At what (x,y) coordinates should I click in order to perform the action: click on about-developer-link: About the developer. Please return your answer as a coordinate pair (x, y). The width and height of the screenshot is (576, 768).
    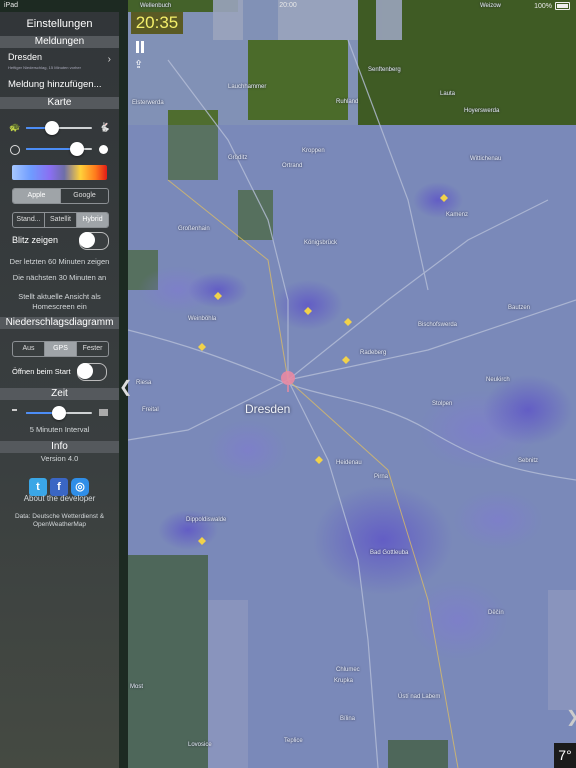
    Looking at the image, I should click on (59, 499).